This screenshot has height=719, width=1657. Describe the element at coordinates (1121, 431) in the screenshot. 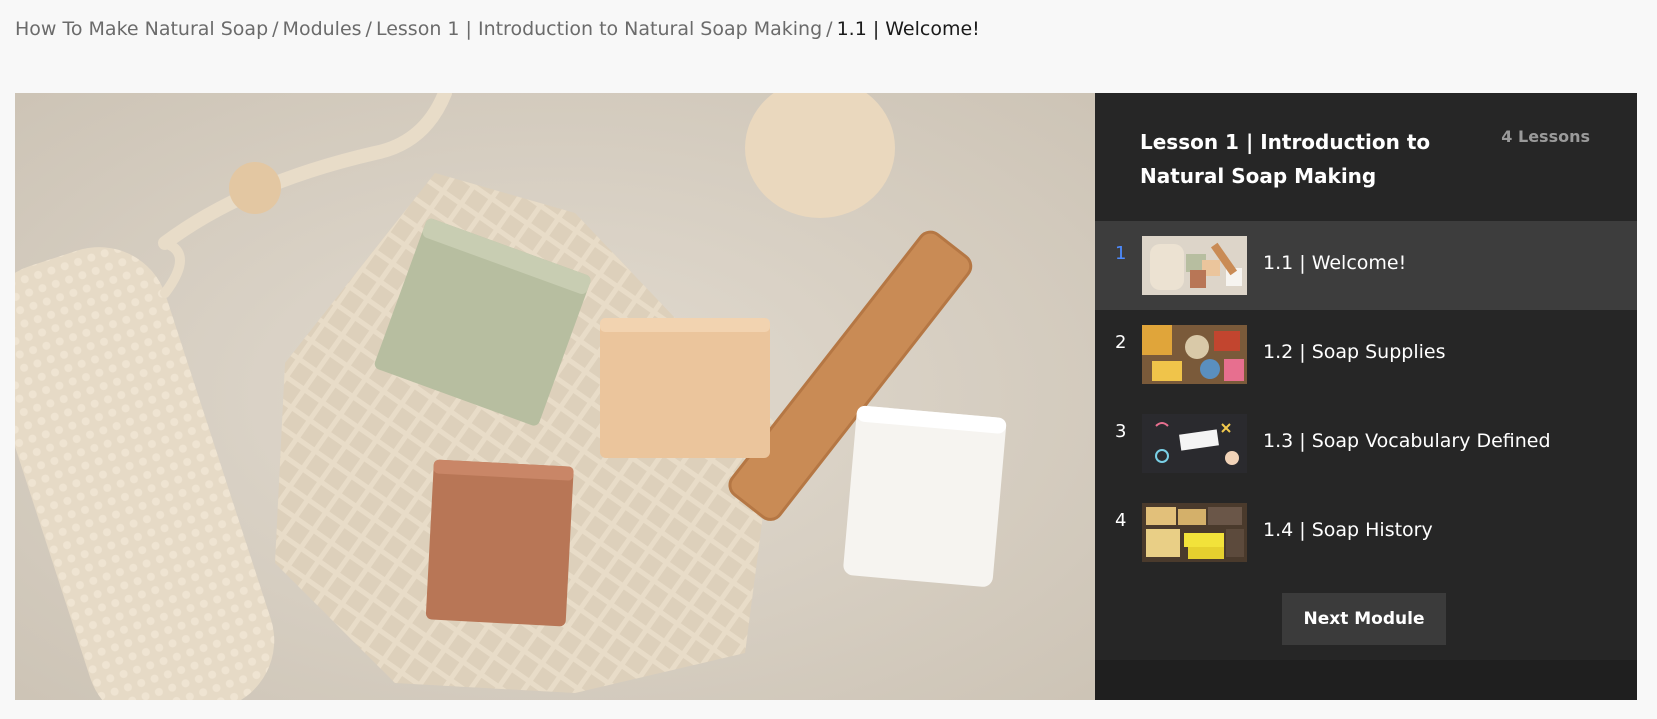

I see `lesson-number: 3` at that location.